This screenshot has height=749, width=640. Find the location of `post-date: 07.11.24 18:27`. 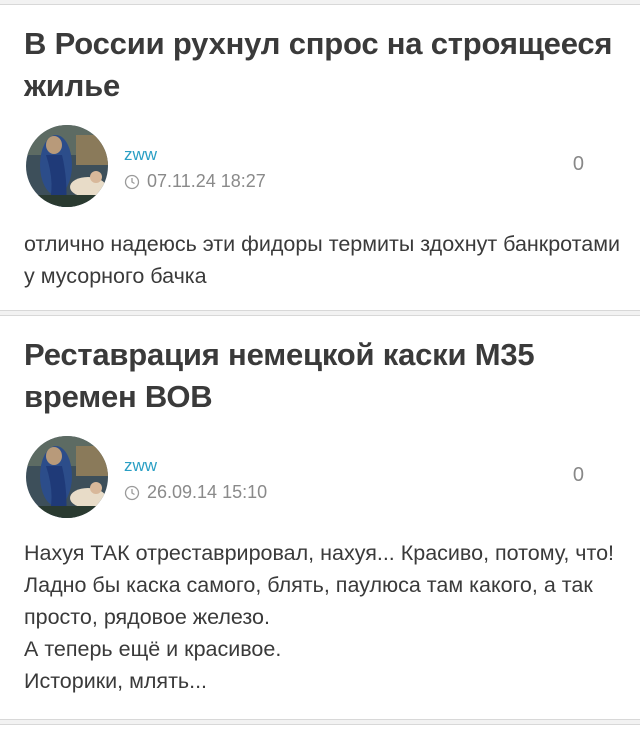

post-date: 07.11.24 18:27 is located at coordinates (195, 181).